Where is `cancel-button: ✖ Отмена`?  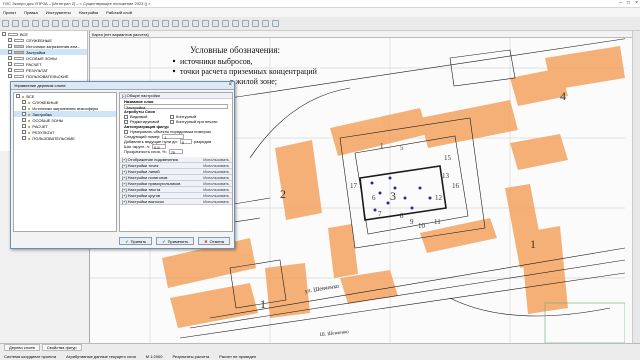
cancel-button: ✖ Отмена is located at coordinates (214, 241).